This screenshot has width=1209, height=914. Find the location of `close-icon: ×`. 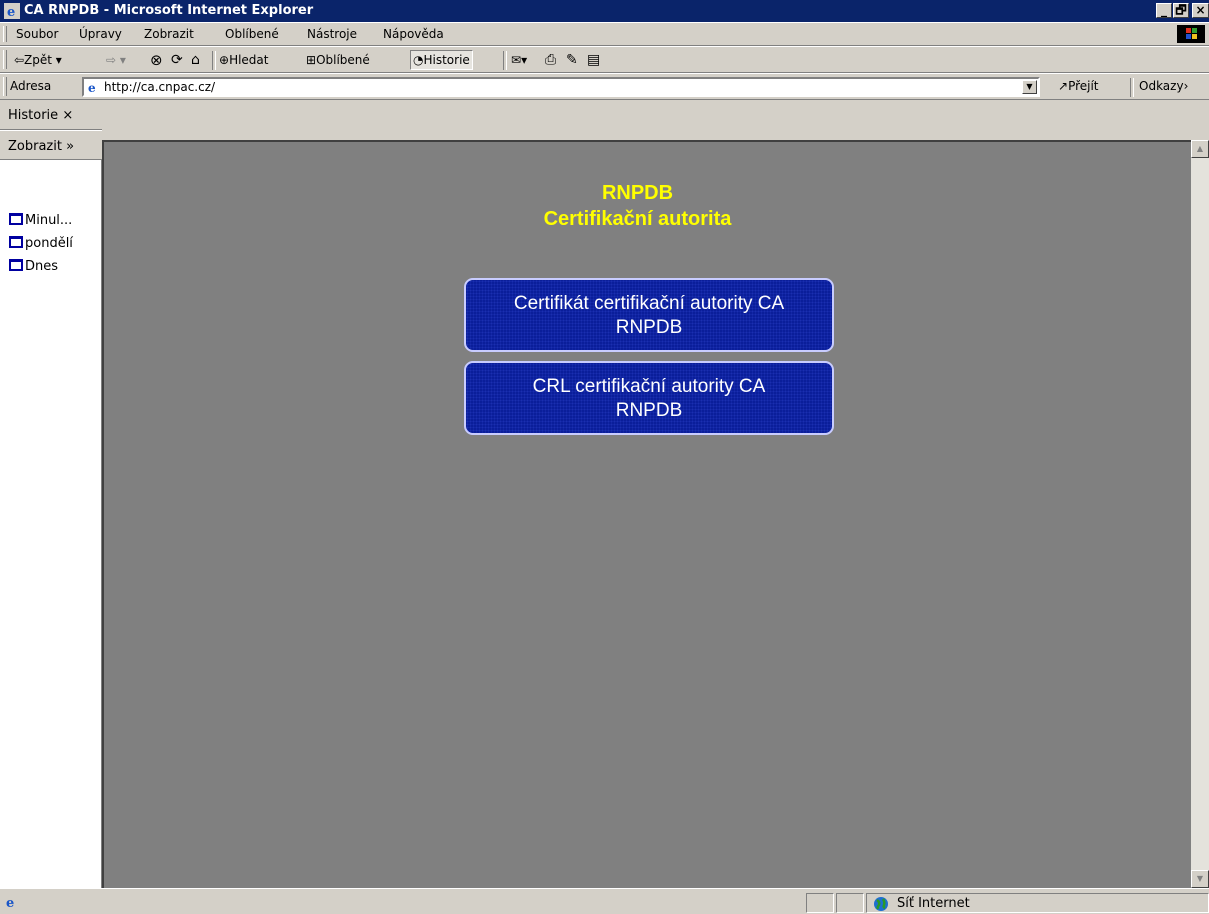

close-icon: × is located at coordinates (67, 115).